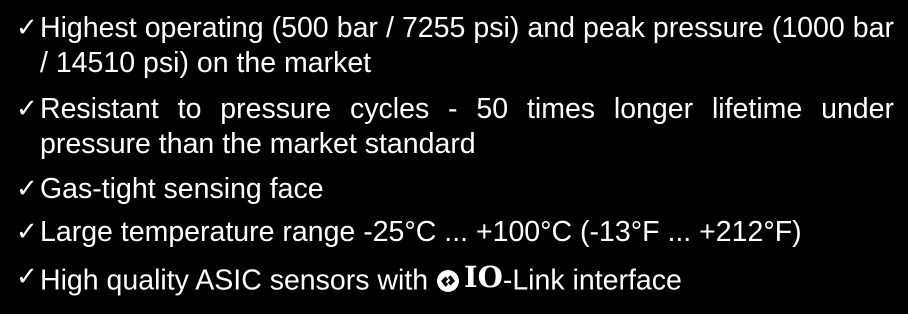  Describe the element at coordinates (592, 280) in the screenshot. I see `bullet-text-after: -Link interface` at that location.